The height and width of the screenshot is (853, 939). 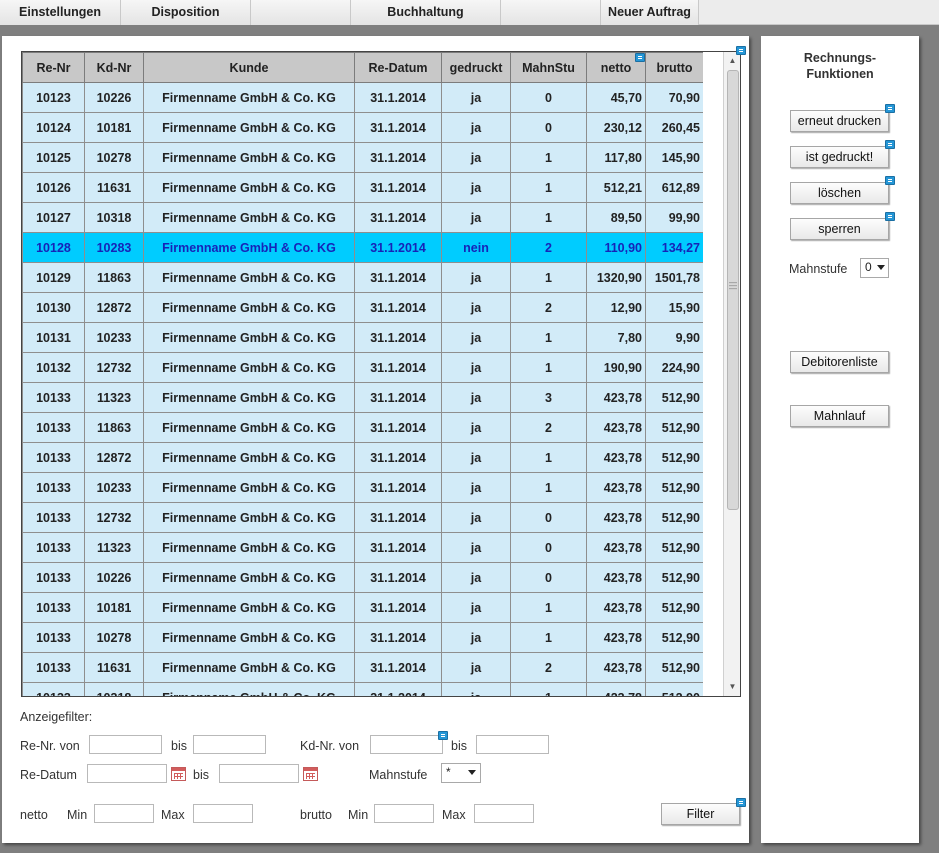 I want to click on redatum-from-input, so click(x=127, y=773).